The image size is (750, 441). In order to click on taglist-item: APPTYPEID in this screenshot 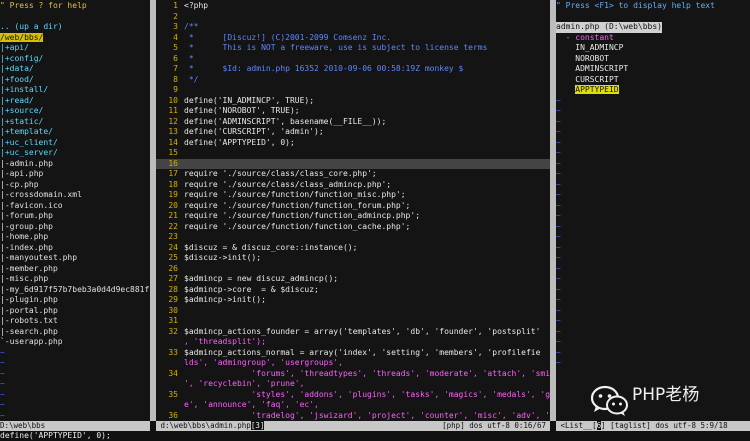, I will do `click(653, 90)`.